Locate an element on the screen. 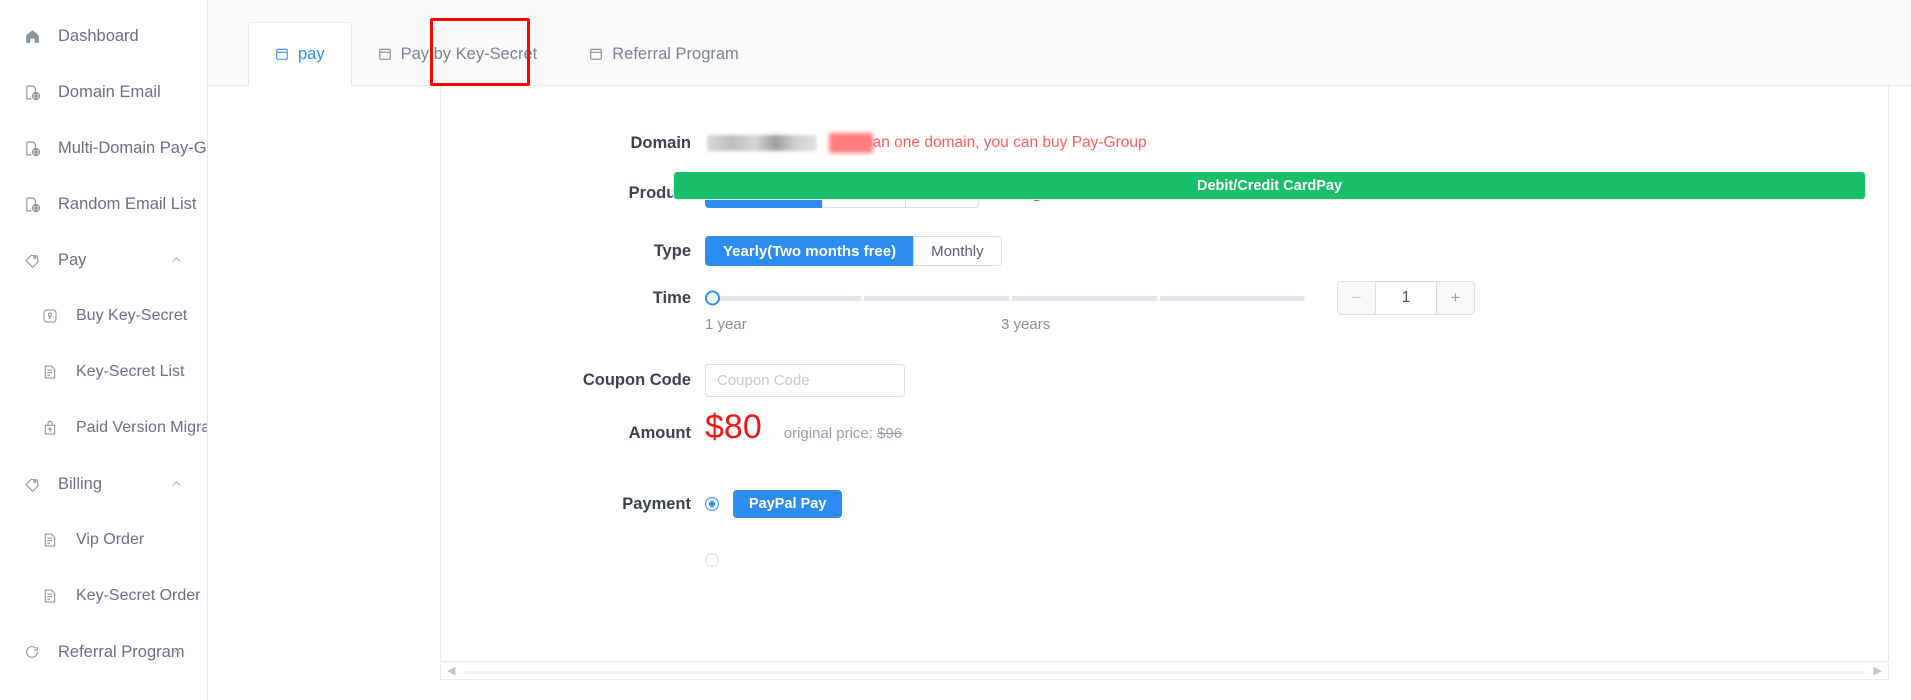 Image resolution: width=1911 pixels, height=700 pixels. time-row: Time − 1 + is located at coordinates (1164, 298).